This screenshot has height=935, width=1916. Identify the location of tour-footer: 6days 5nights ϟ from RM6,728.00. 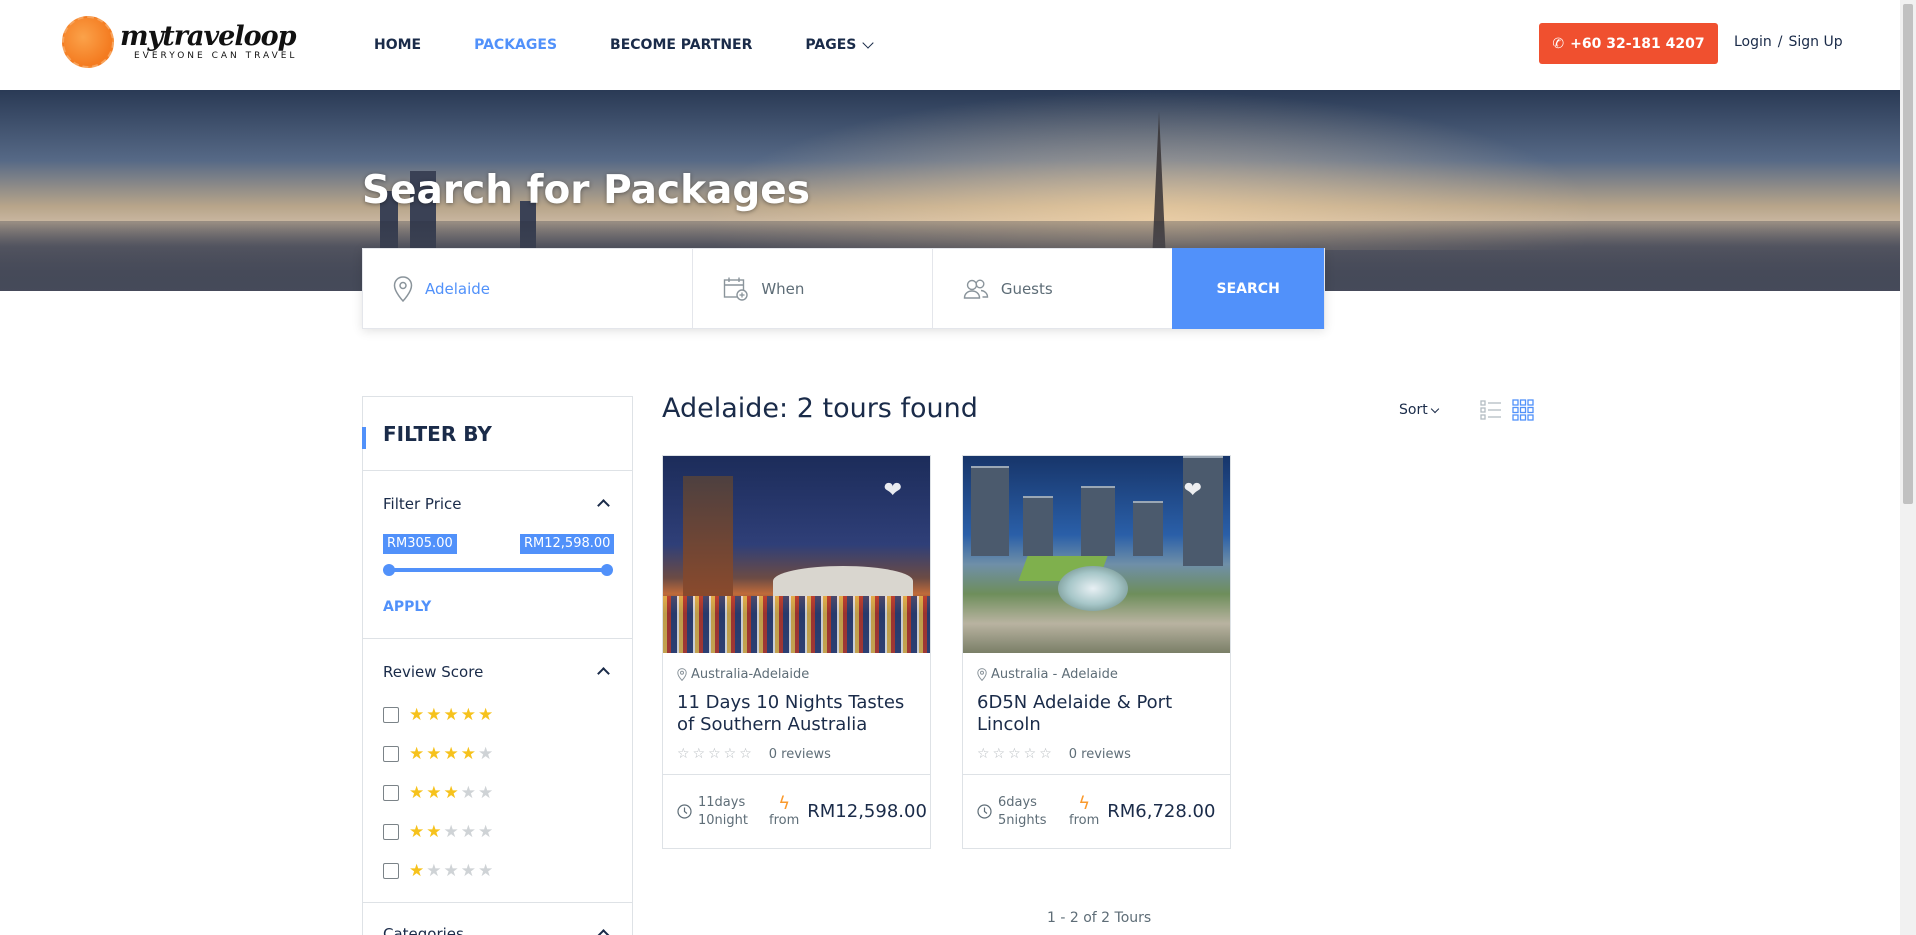
(1096, 811).